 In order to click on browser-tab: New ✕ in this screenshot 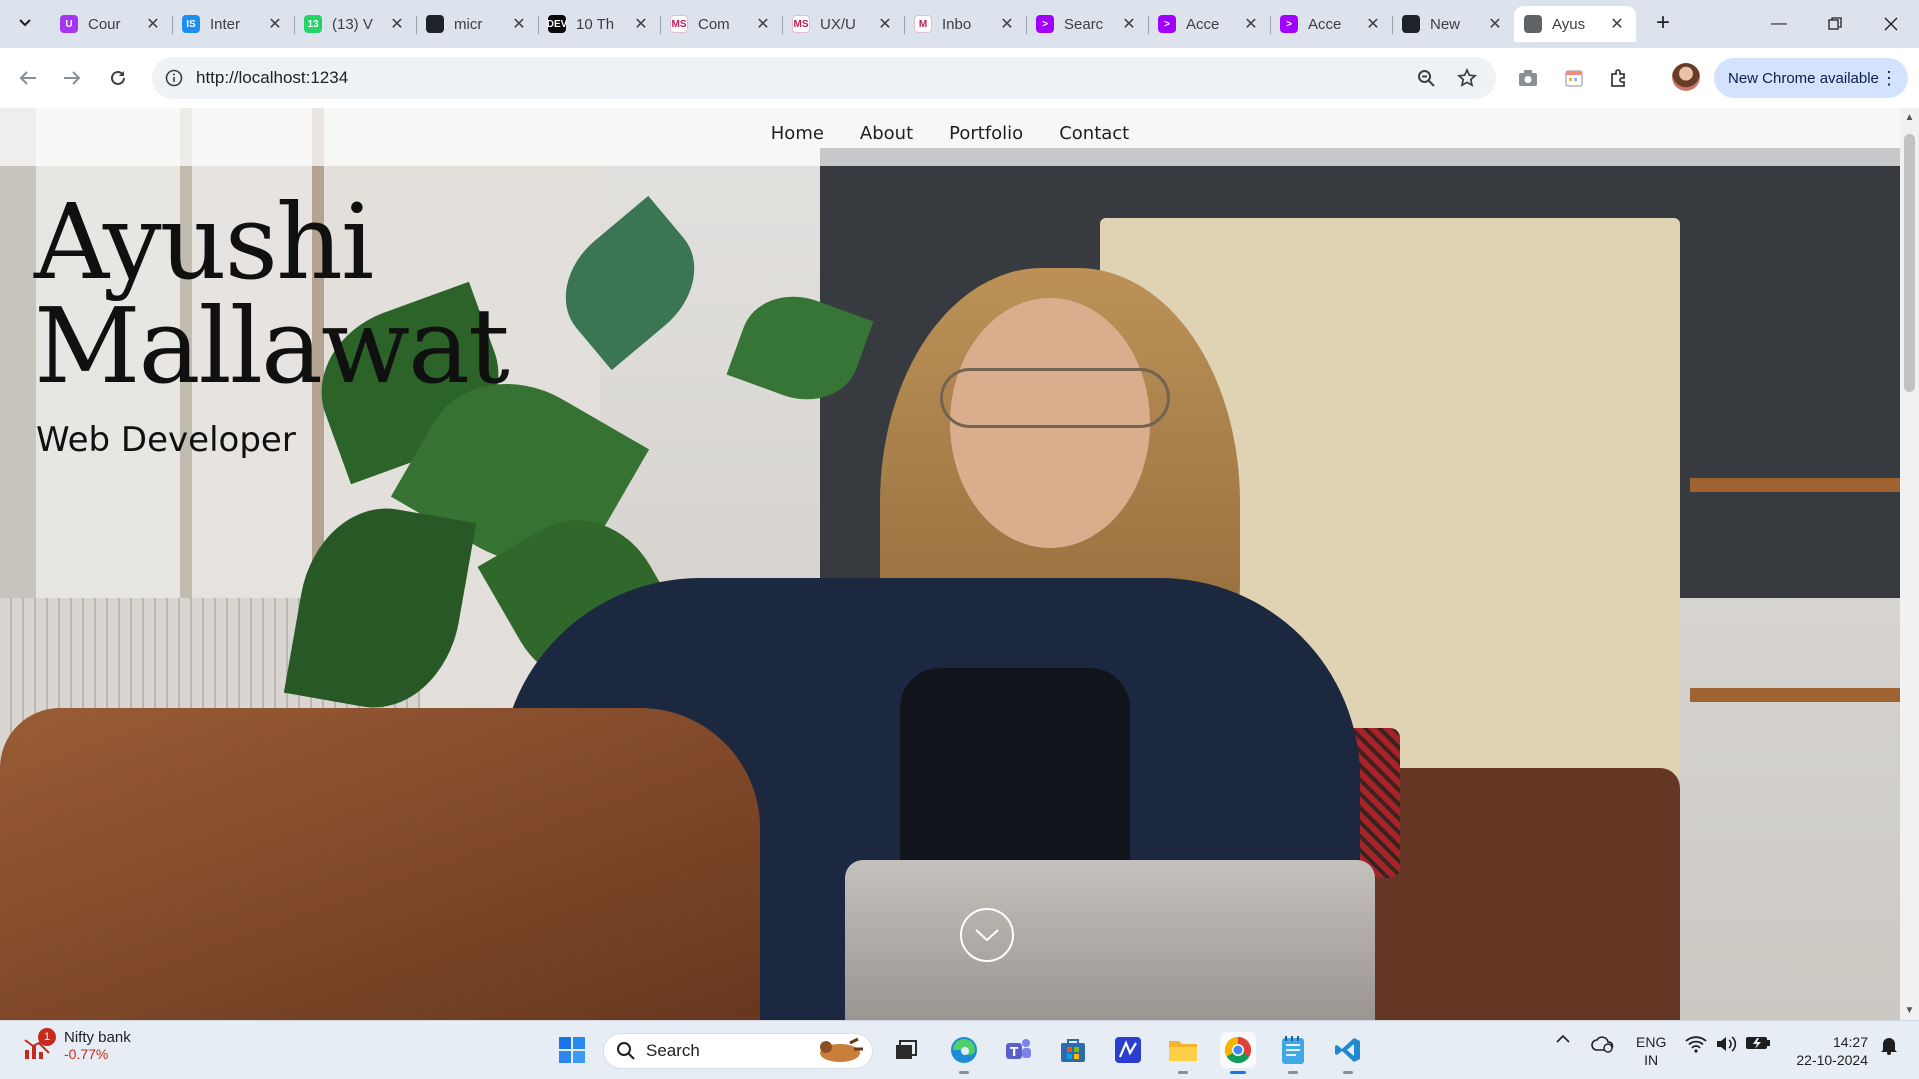, I will do `click(1453, 24)`.